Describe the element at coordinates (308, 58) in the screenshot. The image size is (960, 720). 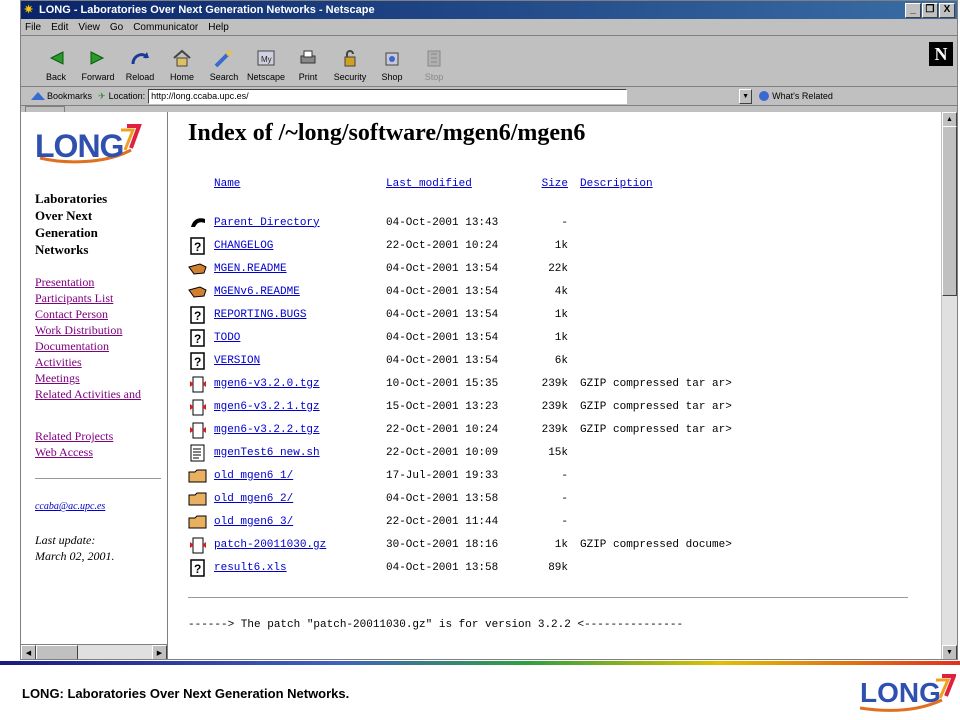
I see `print-icon` at that location.